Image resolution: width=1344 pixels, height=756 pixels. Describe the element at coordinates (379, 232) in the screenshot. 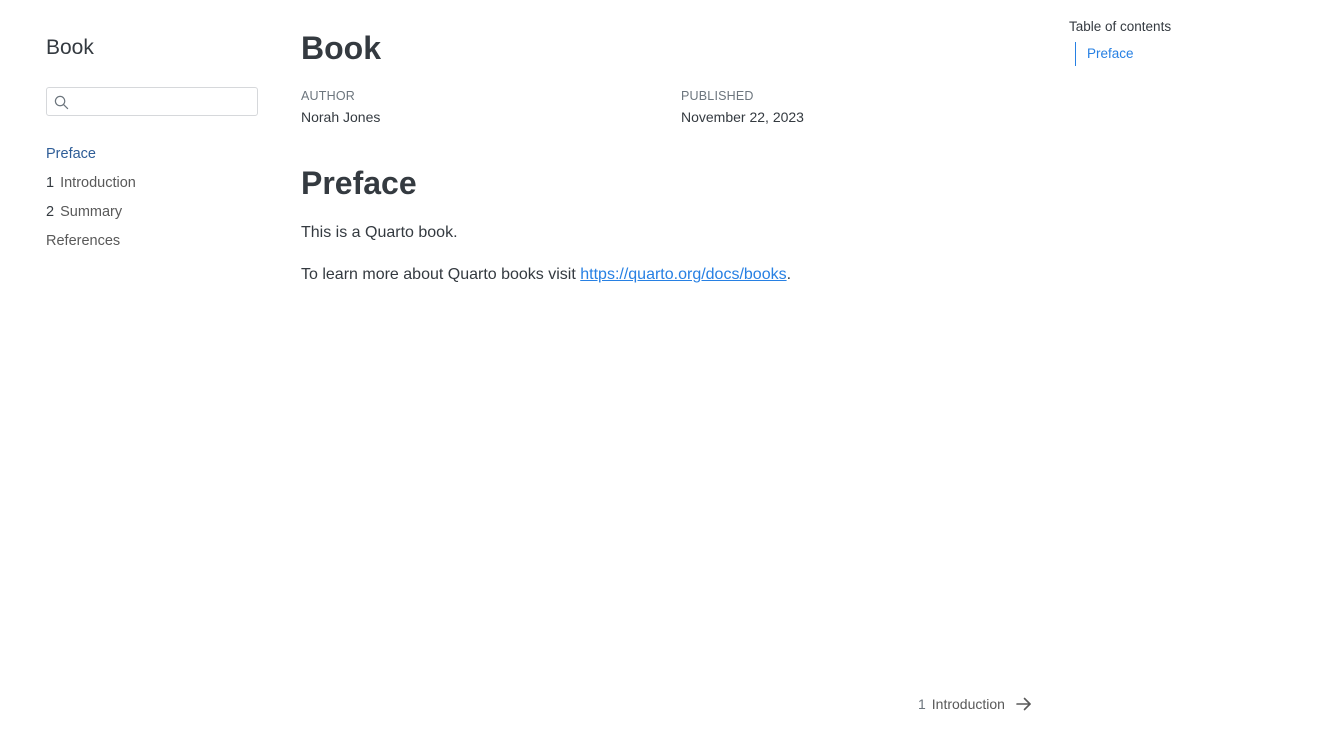

I see `paragraph-intro: This is a Quarto book.` at that location.